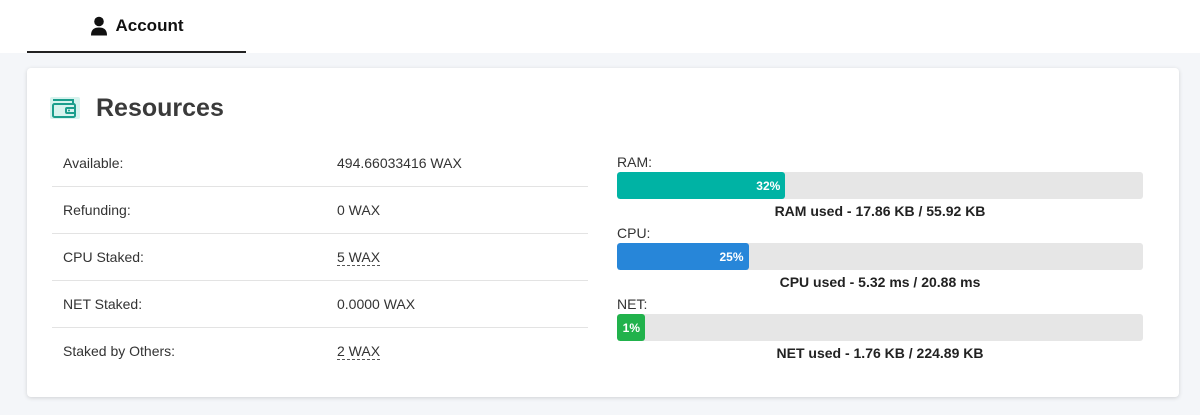 The image size is (1200, 415). I want to click on resource-row-cpu-staked: CPU Staked: 5 WAX, so click(320, 257).